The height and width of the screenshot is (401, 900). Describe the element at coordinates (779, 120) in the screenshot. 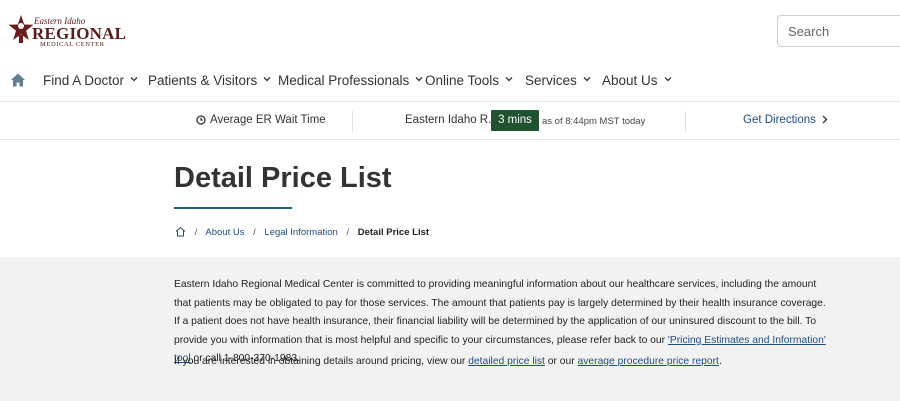

I see `get-directions-label: Get Directions` at that location.